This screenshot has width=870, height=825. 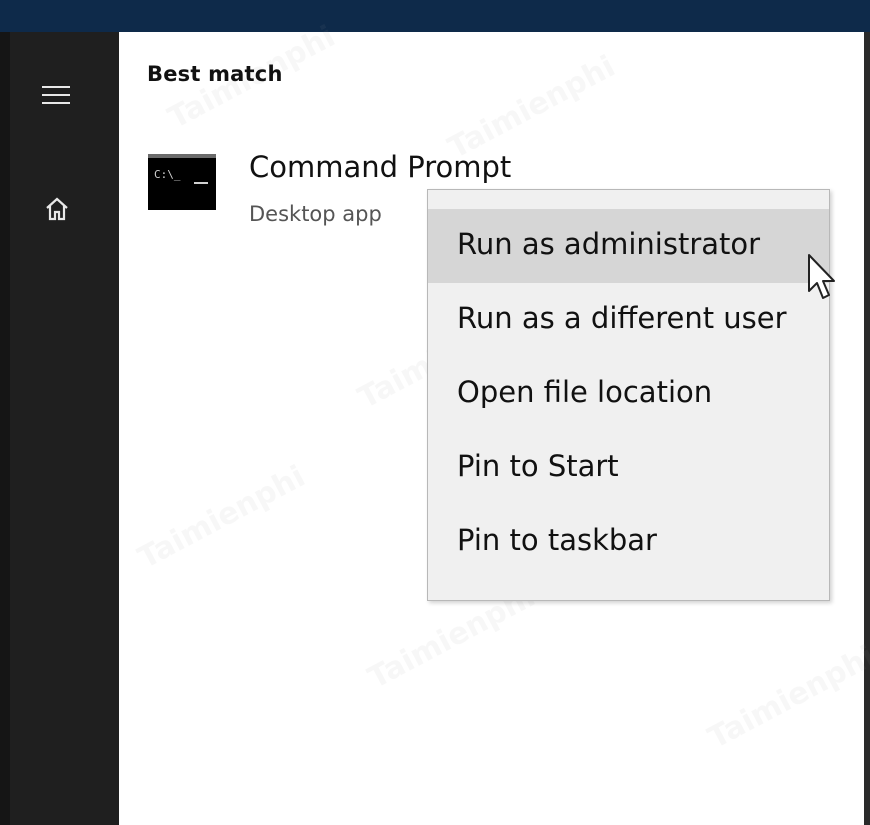 I want to click on panel-right-edge, so click(x=867, y=428).